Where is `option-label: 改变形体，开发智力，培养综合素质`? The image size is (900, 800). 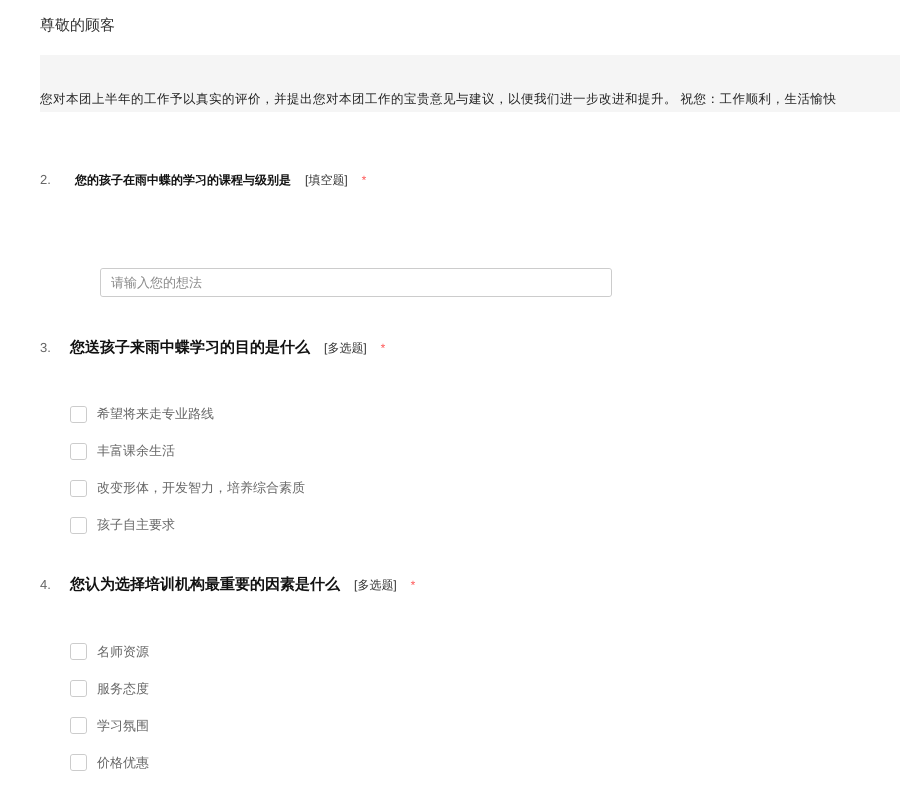
option-label: 改变形体，开发智力，培养综合素质 is located at coordinates (201, 488).